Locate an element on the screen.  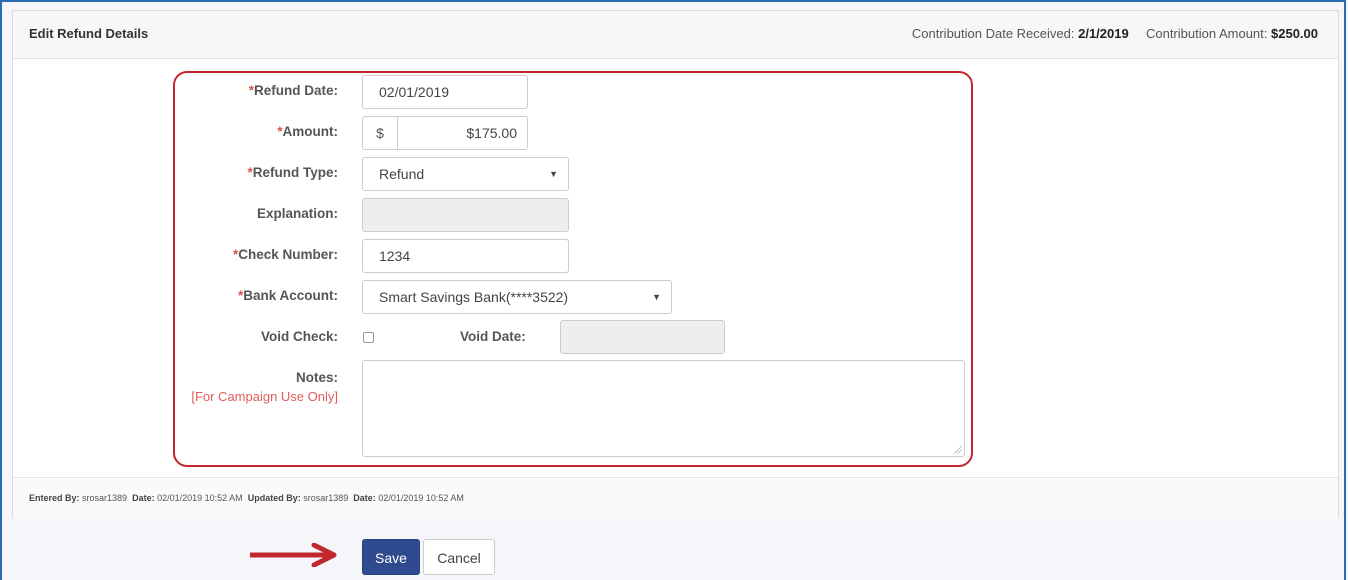
currency-addon: $ is located at coordinates (380, 133).